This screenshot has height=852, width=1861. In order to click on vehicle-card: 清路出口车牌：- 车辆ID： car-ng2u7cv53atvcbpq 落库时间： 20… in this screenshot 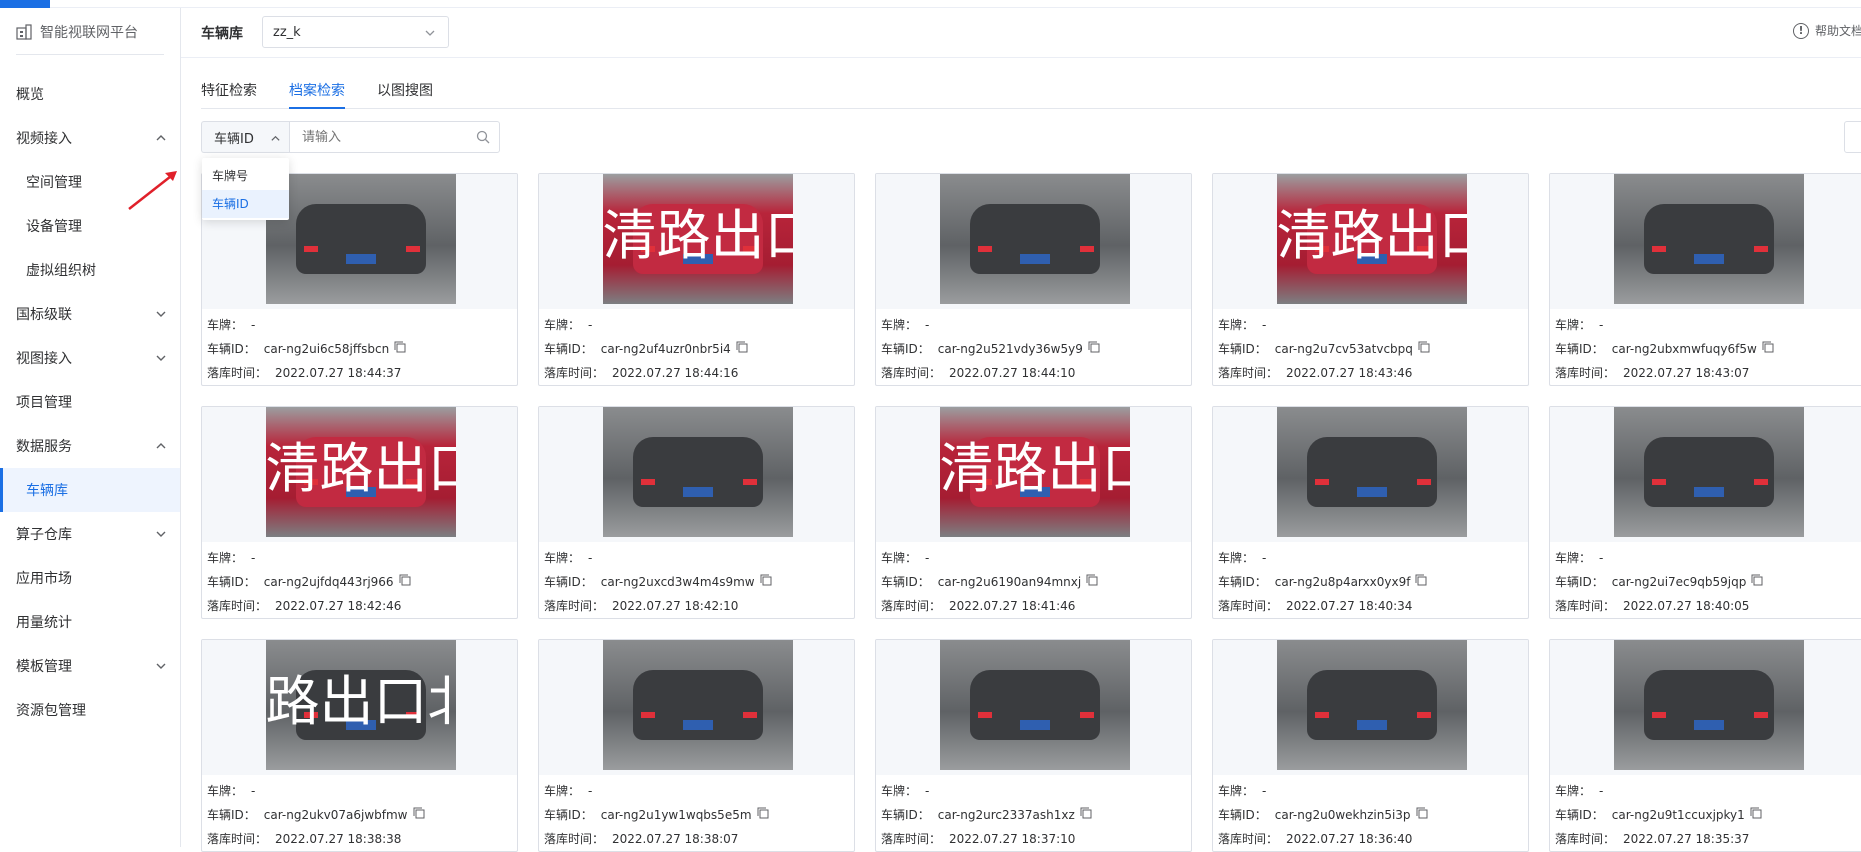, I will do `click(1370, 279)`.